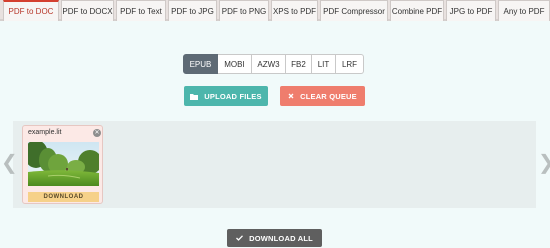  I want to click on format-azw3-button: AZW3, so click(269, 64).